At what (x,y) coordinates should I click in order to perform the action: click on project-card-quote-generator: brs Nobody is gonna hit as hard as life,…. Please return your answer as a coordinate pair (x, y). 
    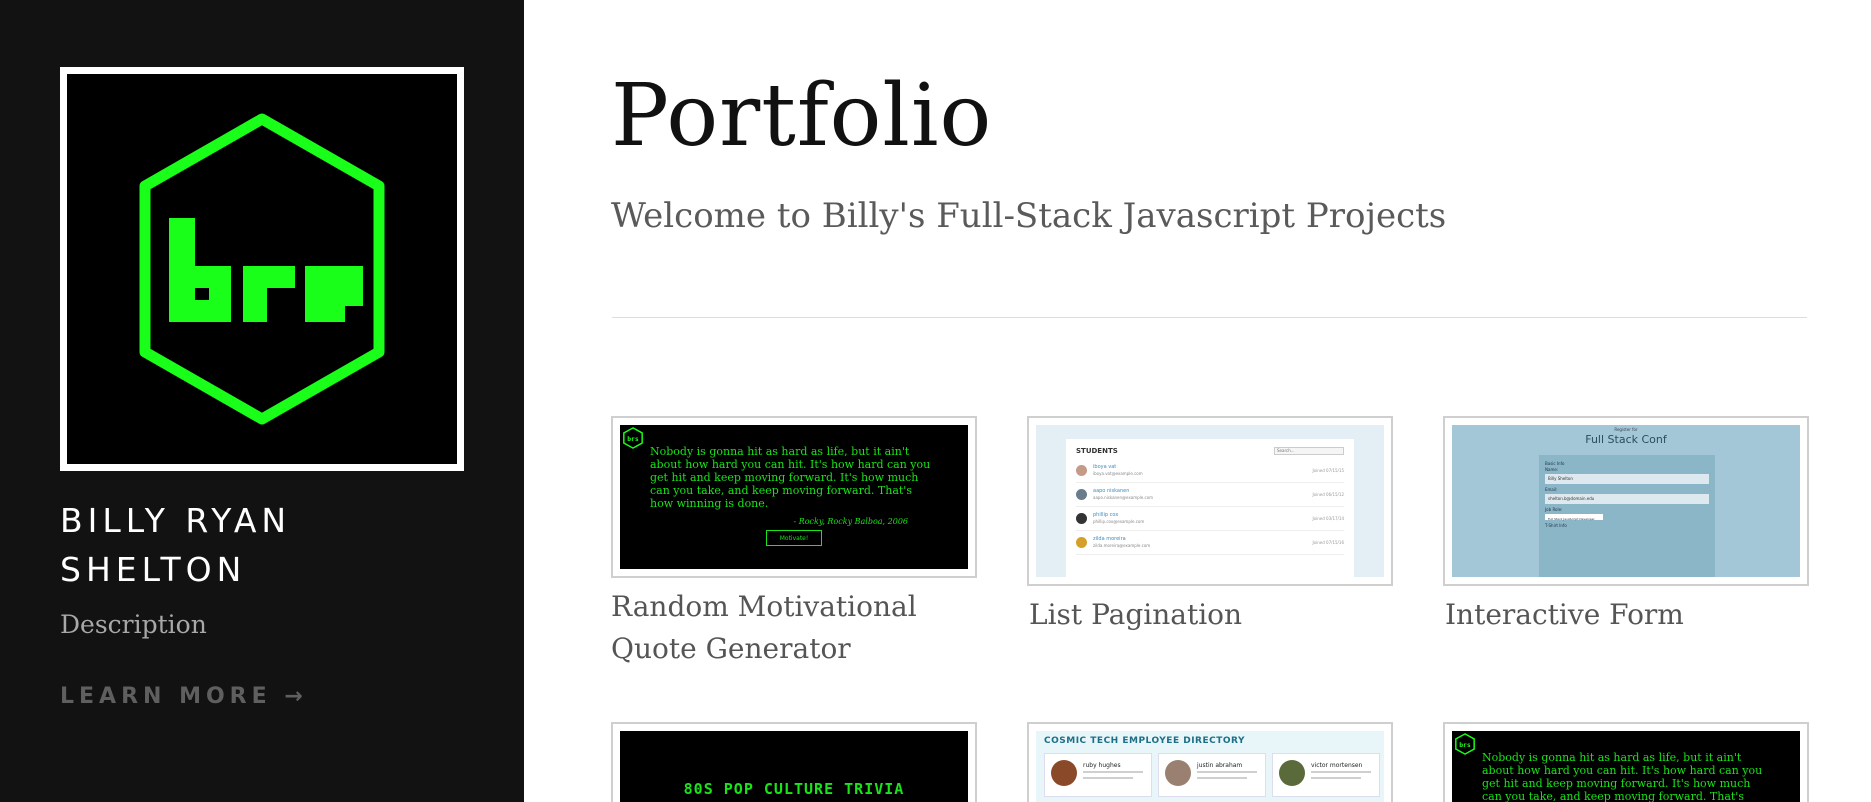
    Looking at the image, I should click on (794, 543).